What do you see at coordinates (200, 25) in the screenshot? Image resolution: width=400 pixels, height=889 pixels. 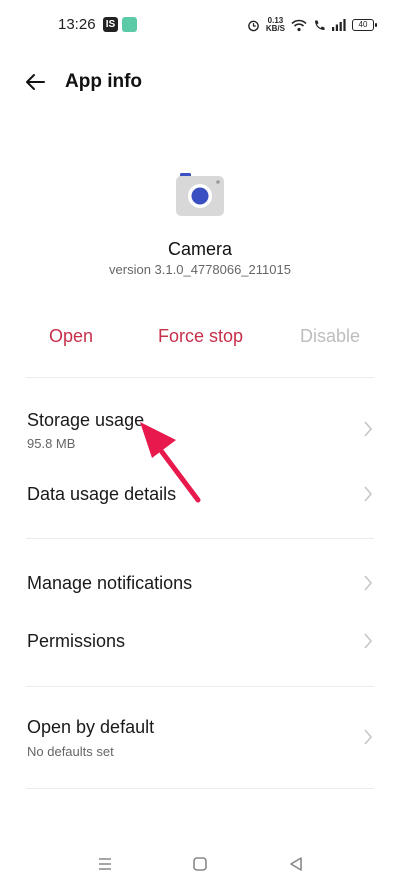 I see `status-bar: 13:26 IS 0.13 KB/S 40` at bounding box center [200, 25].